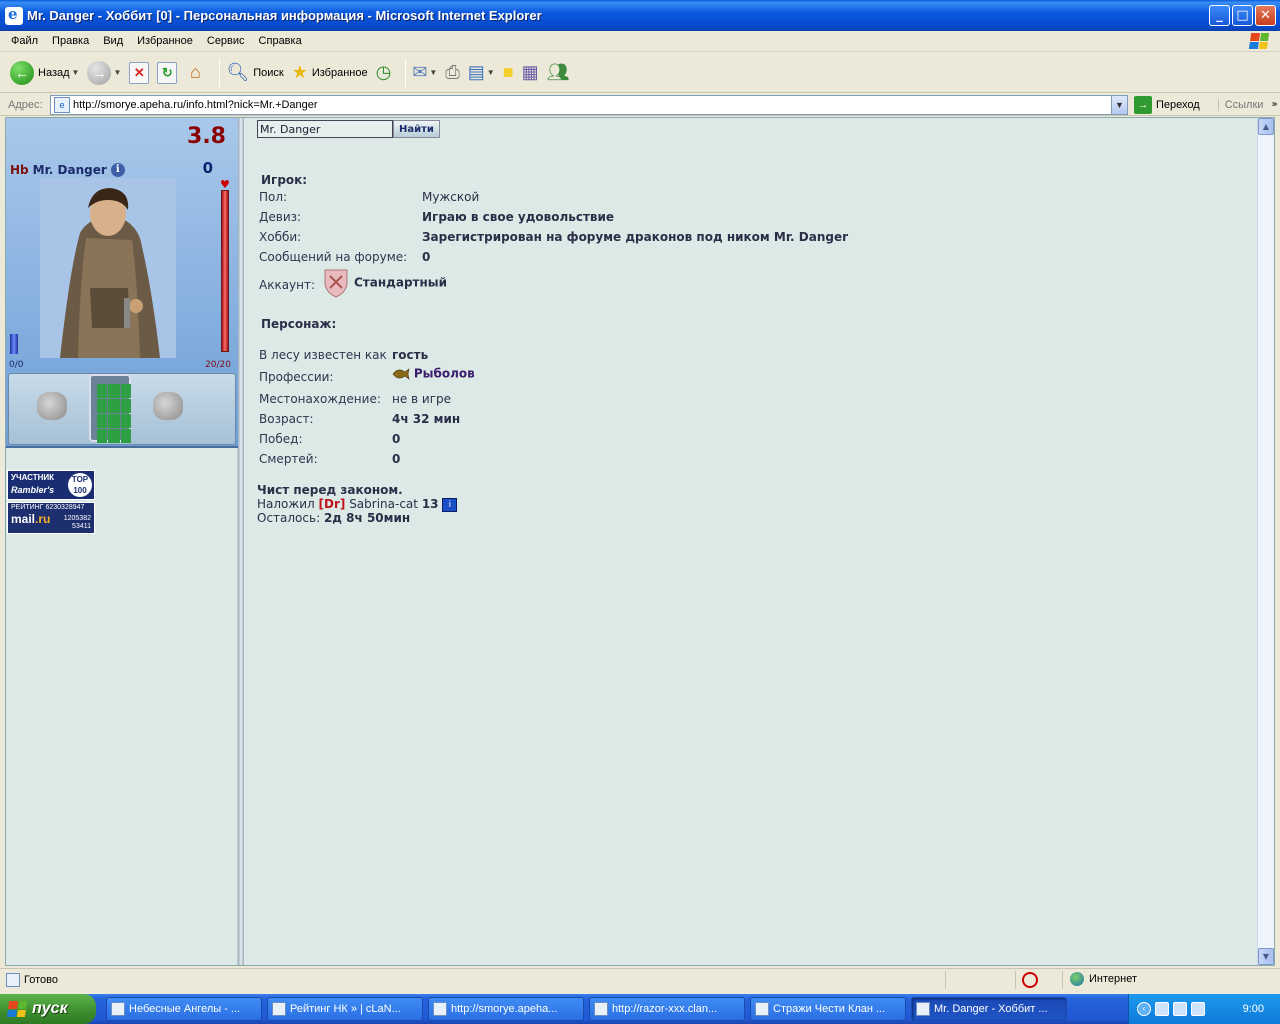  I want to click on edit-icon: ▤, so click(476, 72).